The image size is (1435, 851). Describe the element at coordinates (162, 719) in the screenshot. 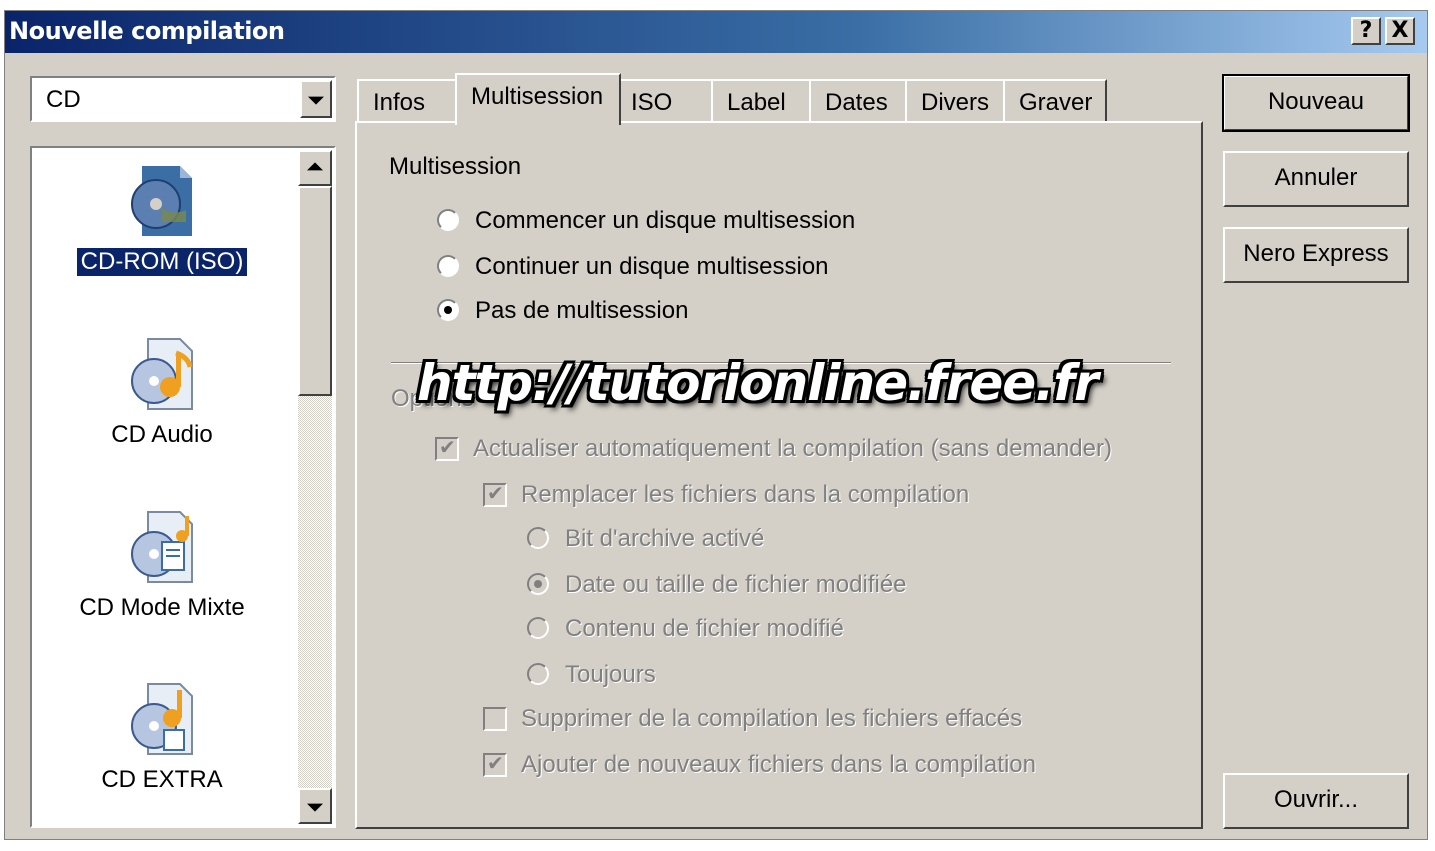

I see `cd-extra-icon` at that location.